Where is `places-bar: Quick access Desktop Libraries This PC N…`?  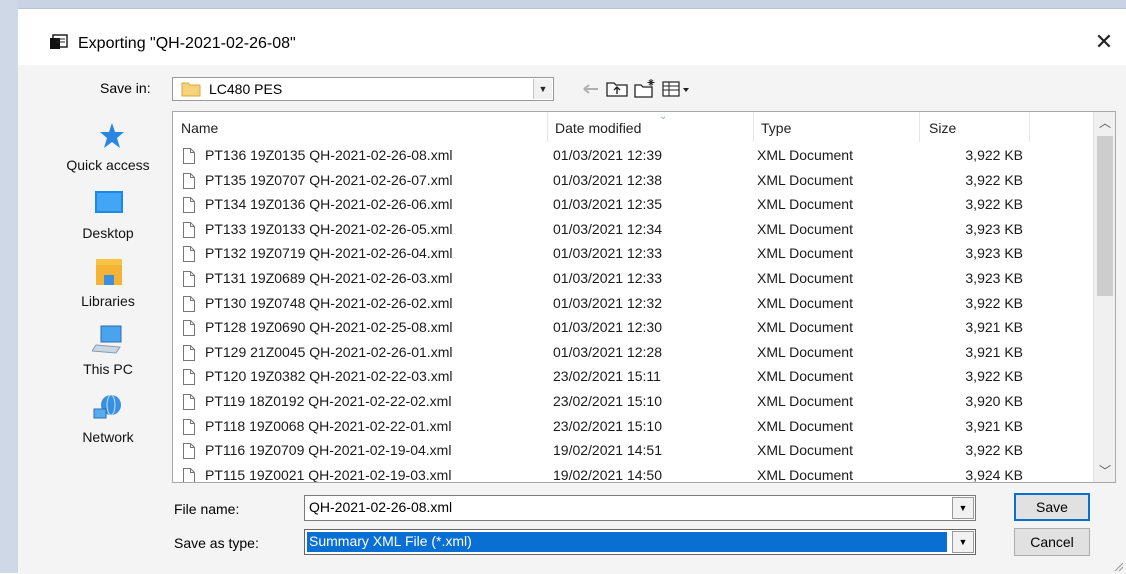 places-bar: Quick access Desktop Libraries This PC N… is located at coordinates (108, 297).